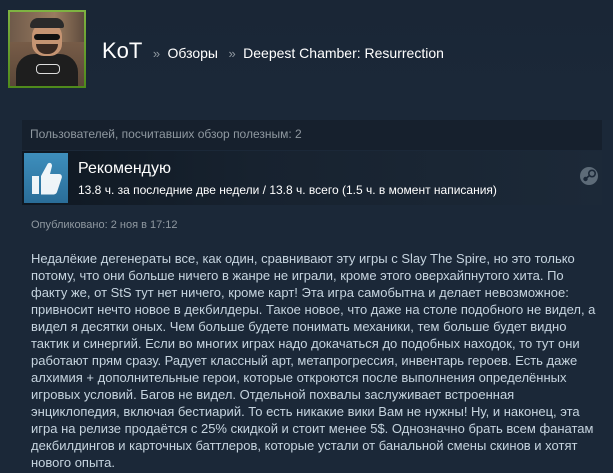 This screenshot has width=613, height=473. Describe the element at coordinates (124, 169) in the screenshot. I see `verdict-title: Рекомендую` at that location.